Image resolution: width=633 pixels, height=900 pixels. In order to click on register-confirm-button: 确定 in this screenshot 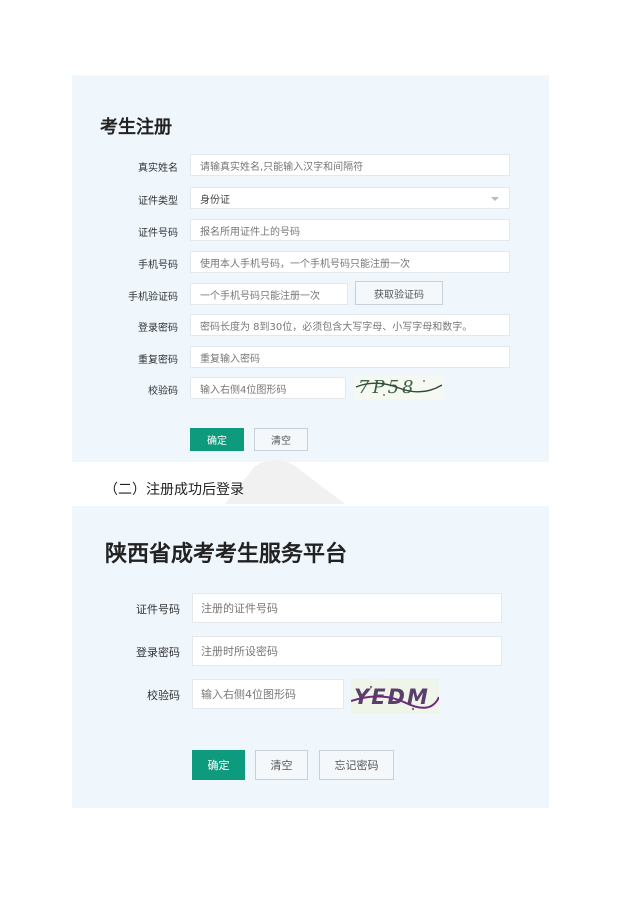, I will do `click(217, 439)`.